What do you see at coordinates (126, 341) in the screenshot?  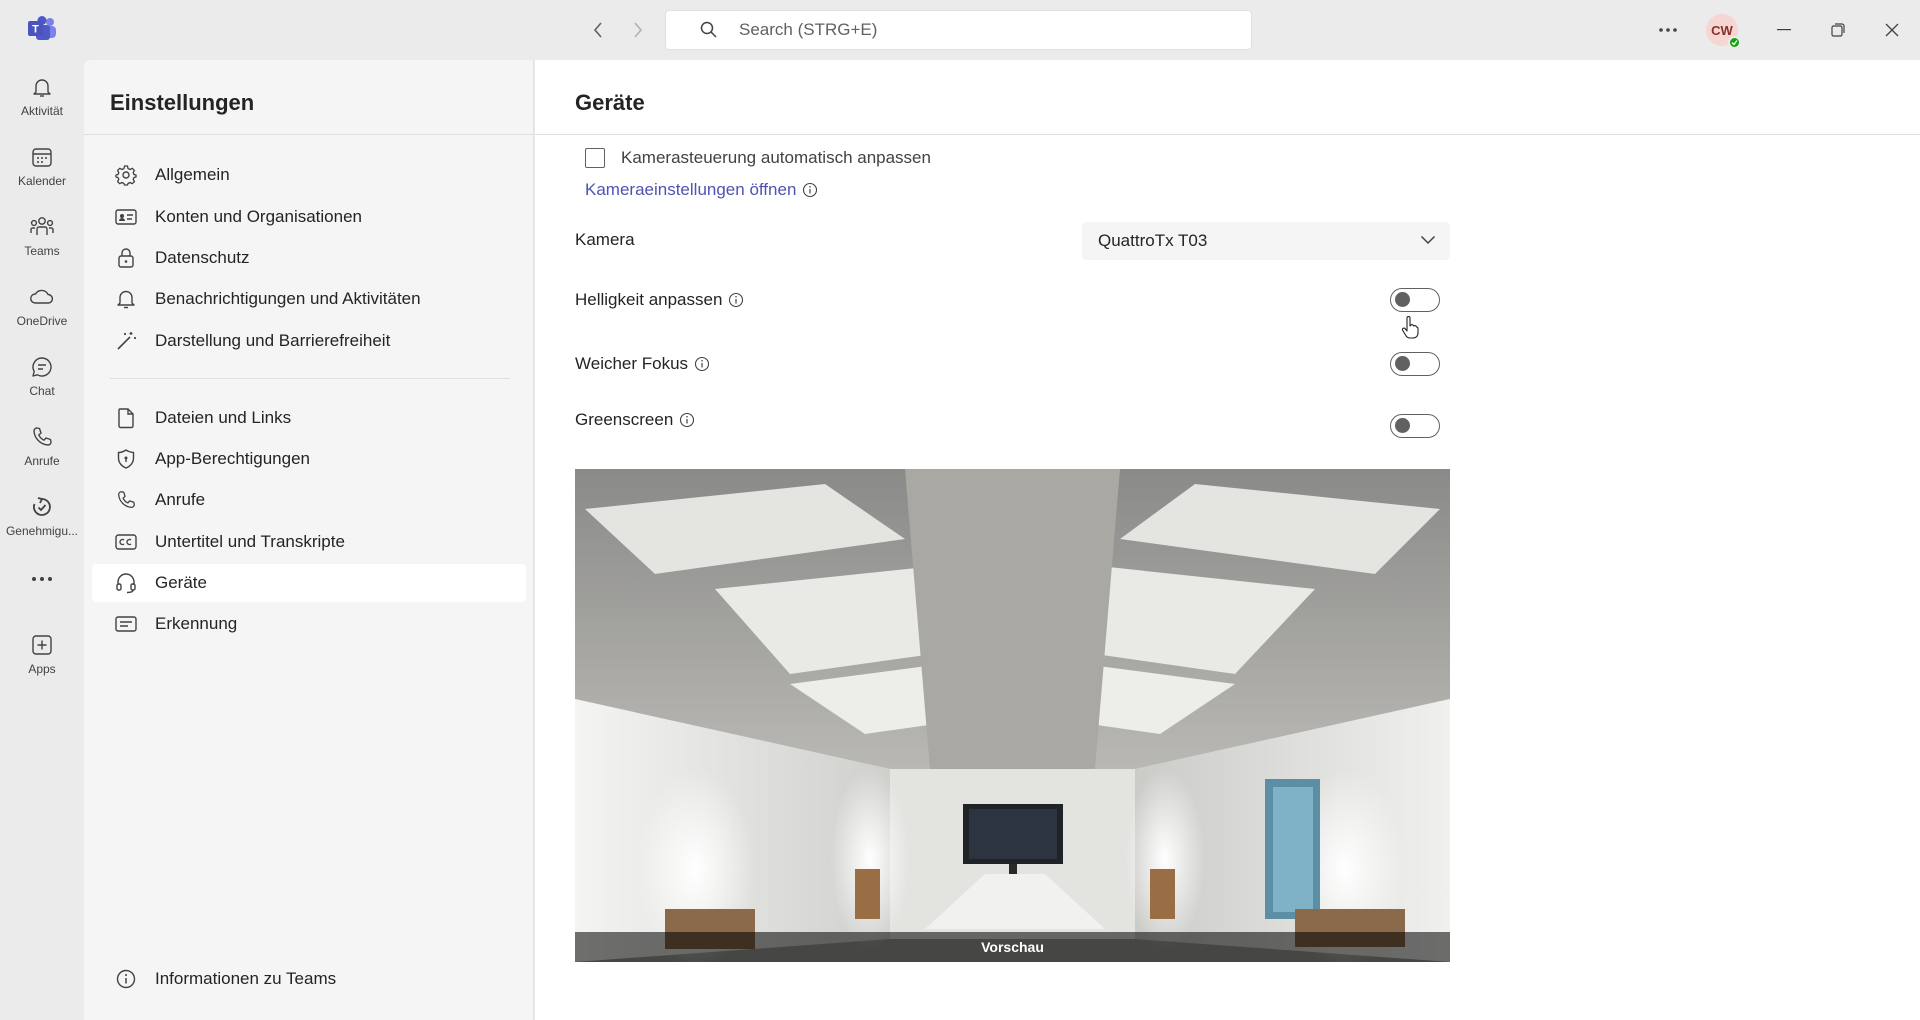 I see `magic-wand-icon` at bounding box center [126, 341].